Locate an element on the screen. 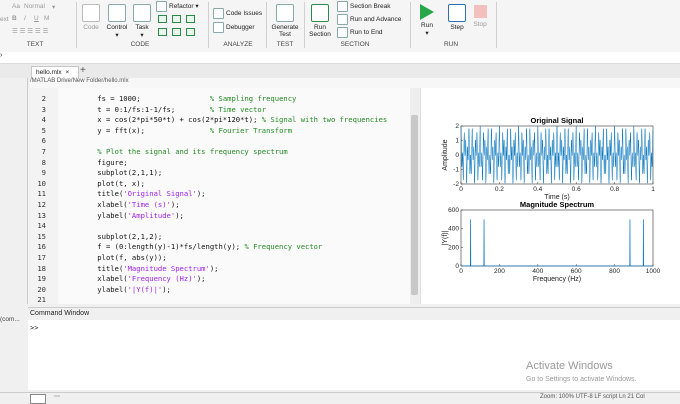  run-section-button: Run Section is located at coordinates (320, 21).